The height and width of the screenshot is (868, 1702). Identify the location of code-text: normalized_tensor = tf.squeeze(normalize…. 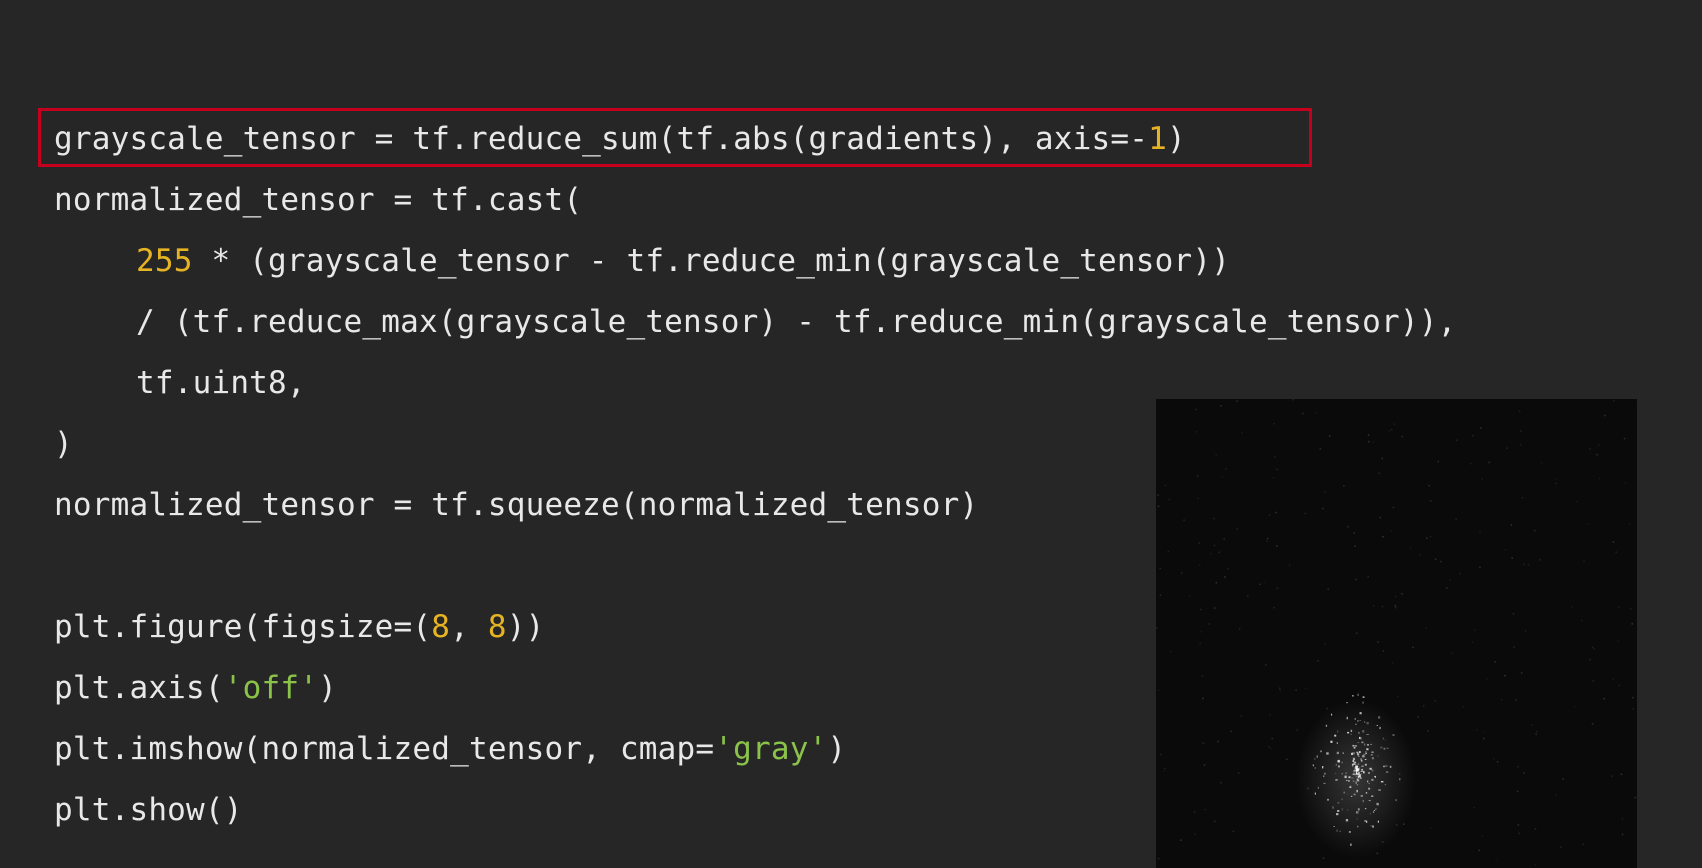
(516, 505).